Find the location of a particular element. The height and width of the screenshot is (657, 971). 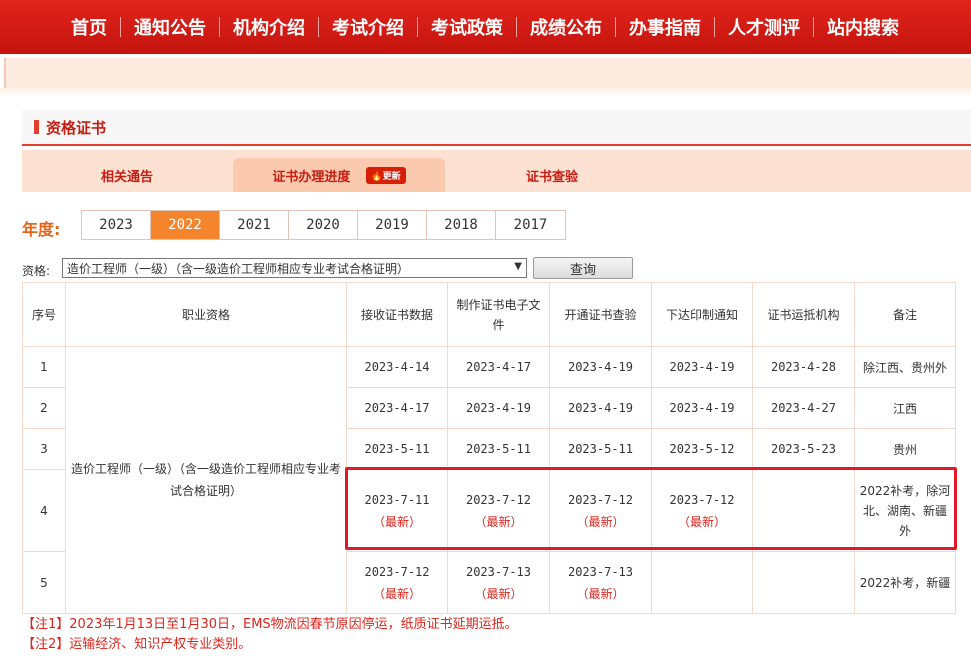

column-header: 职业资格 is located at coordinates (206, 314).